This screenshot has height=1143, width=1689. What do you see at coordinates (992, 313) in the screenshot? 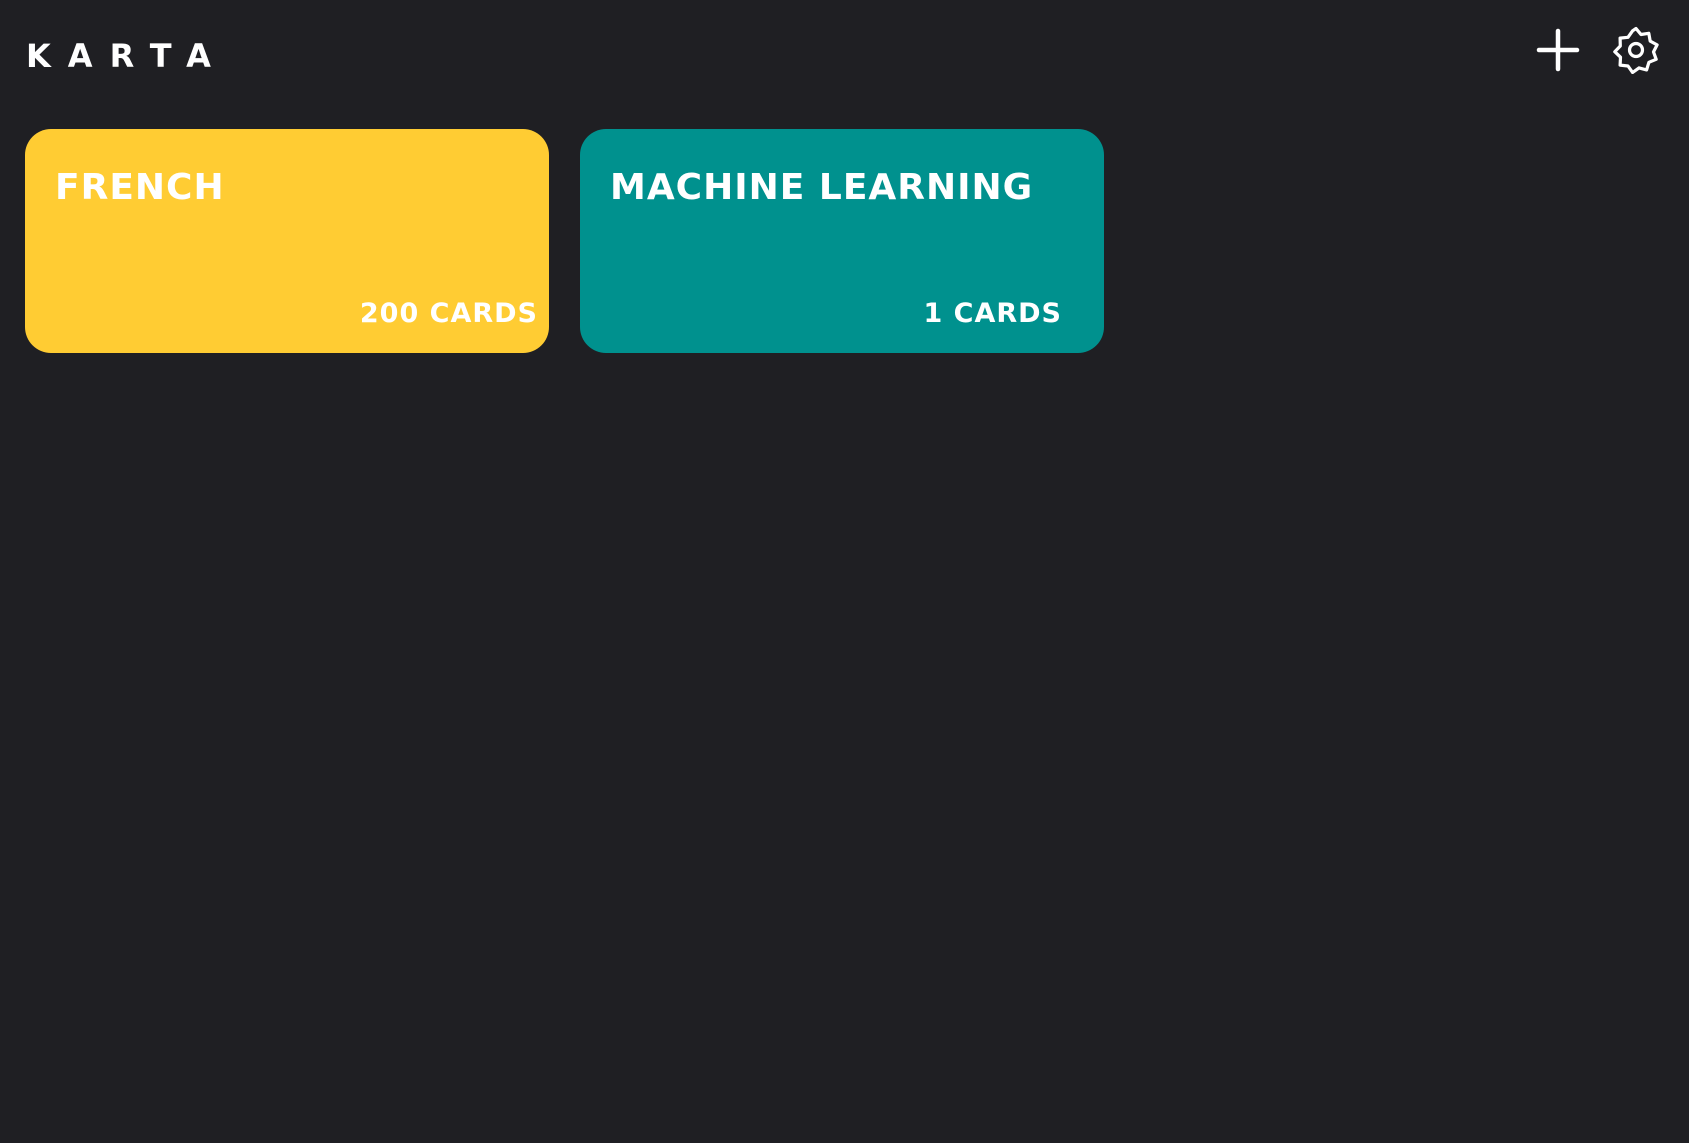
I see `deck-card-count: 1 CARDS` at bounding box center [992, 313].